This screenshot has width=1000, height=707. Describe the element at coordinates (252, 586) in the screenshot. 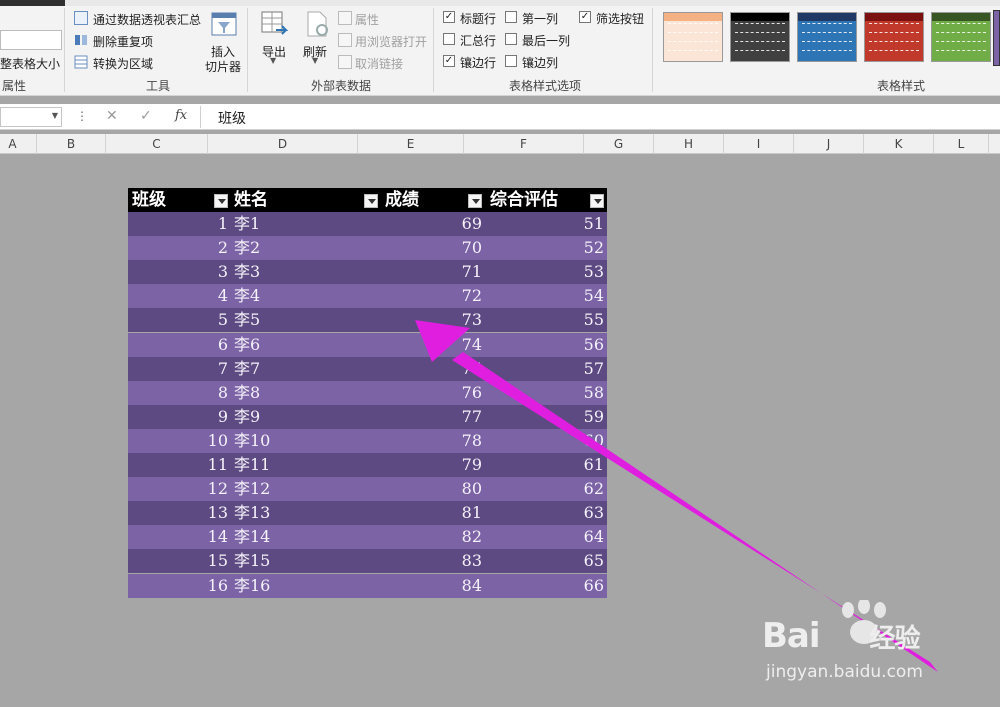

I see `table-cell: 李16` at that location.